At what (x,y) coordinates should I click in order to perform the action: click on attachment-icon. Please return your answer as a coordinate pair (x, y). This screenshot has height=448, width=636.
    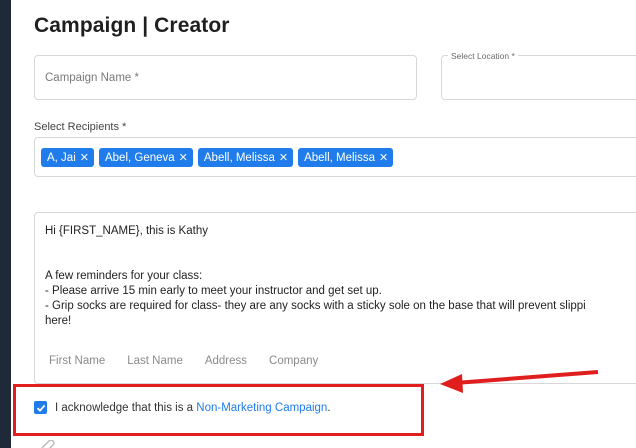
    Looking at the image, I should click on (48, 444).